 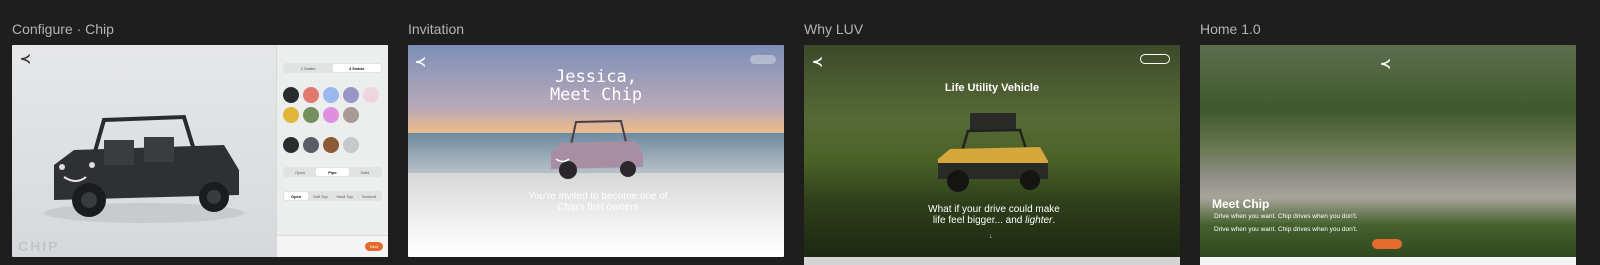 What do you see at coordinates (345, 196) in the screenshot?
I see `top-option-hard: Hard Top` at bounding box center [345, 196].